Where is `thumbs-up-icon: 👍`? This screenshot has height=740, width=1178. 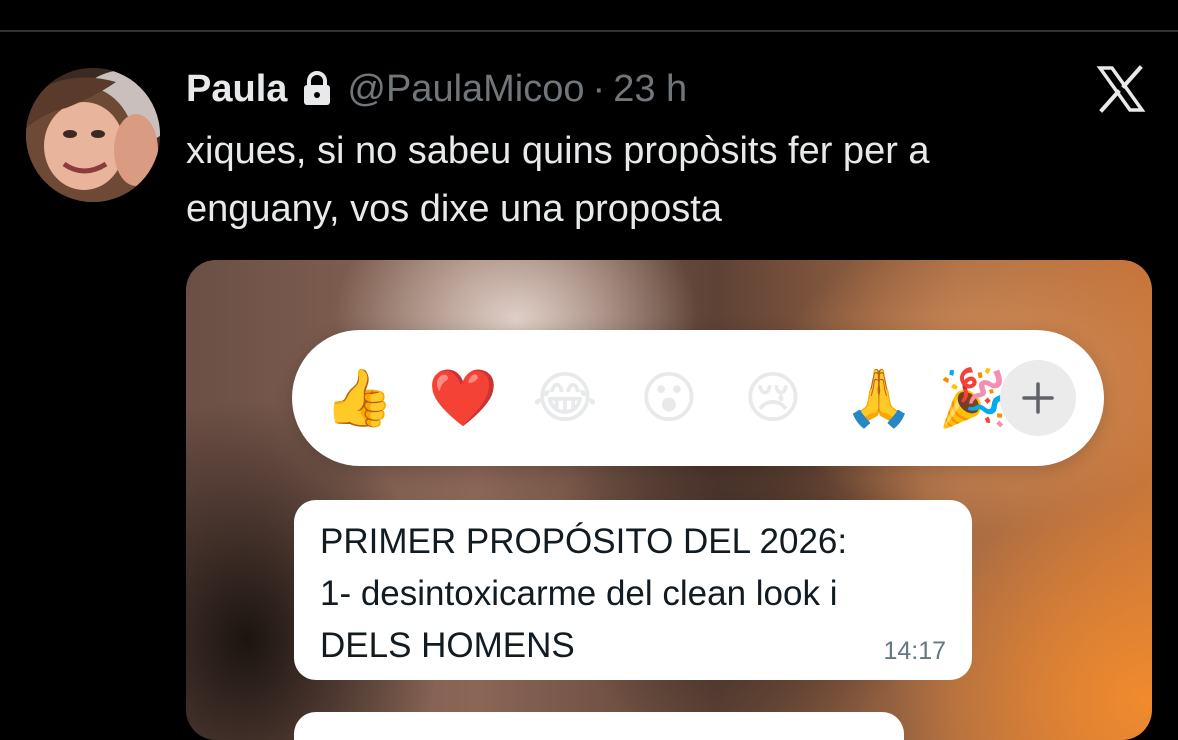
thumbs-up-icon: 👍 is located at coordinates (359, 399).